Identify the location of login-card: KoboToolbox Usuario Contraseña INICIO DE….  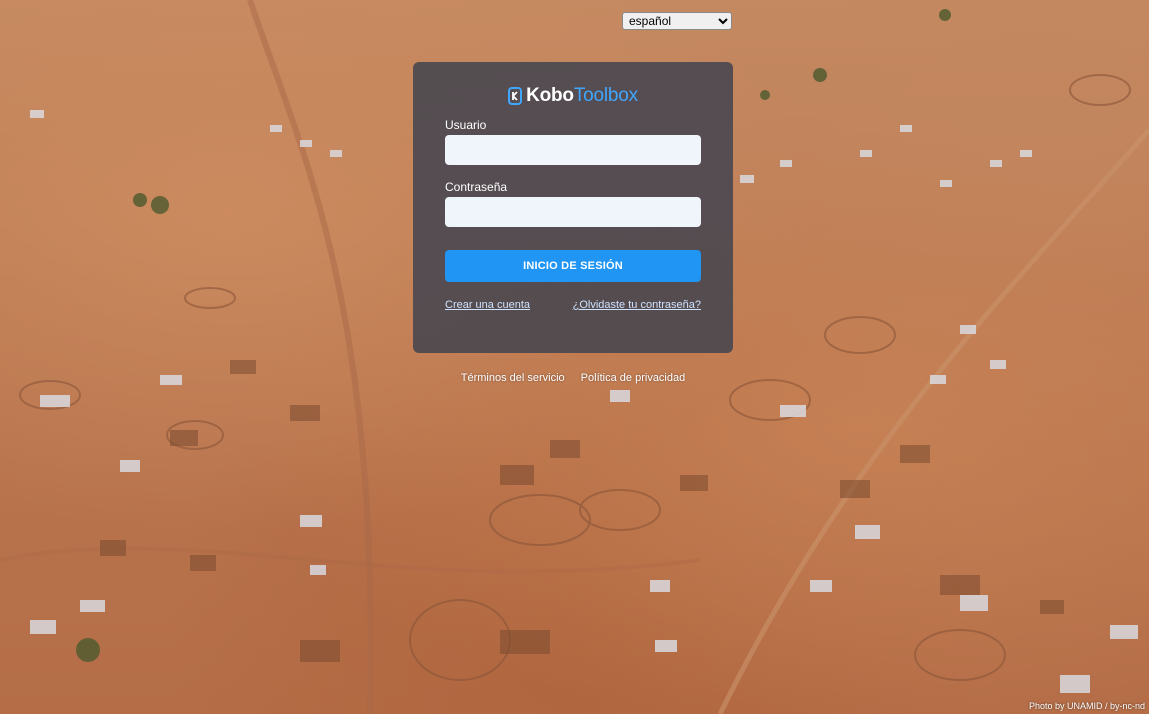
(573, 207).